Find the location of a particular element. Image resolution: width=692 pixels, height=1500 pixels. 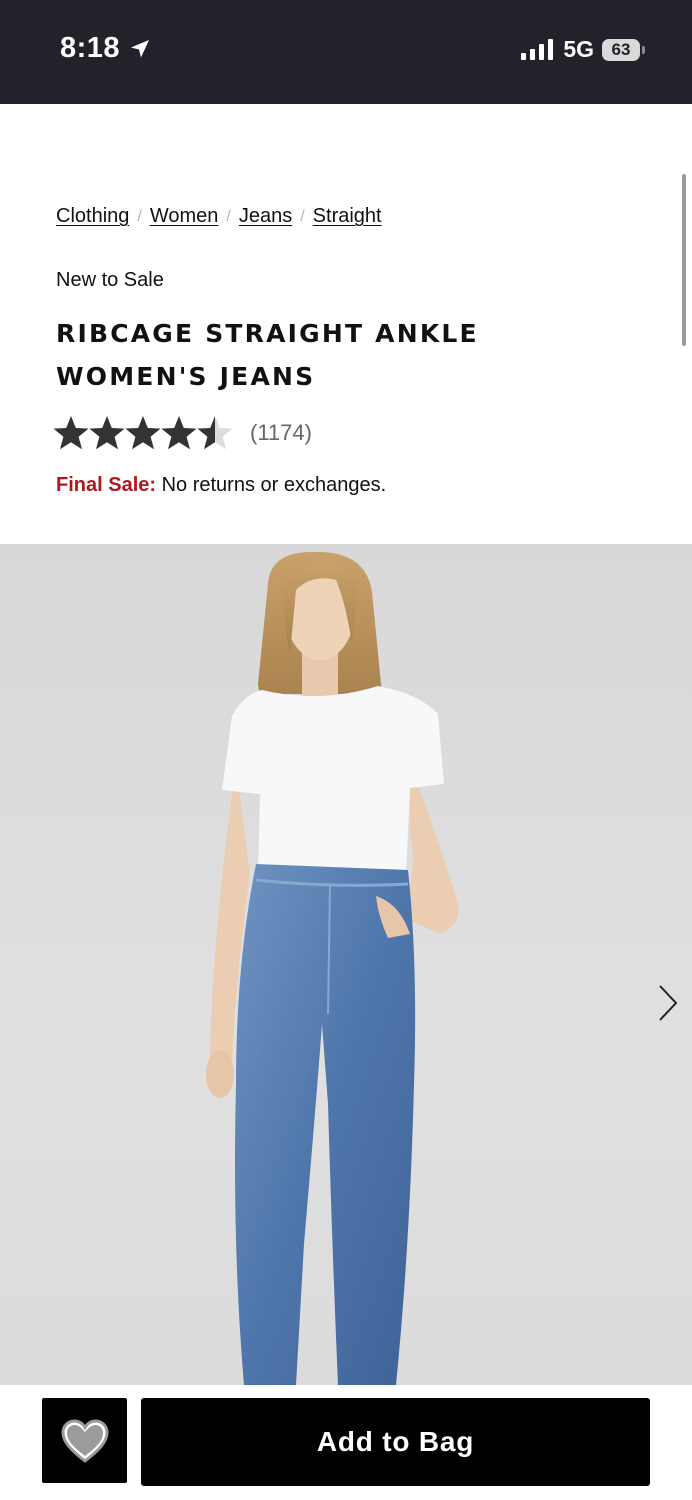

breadcrumb-jeans: Jeans is located at coordinates (265, 216).